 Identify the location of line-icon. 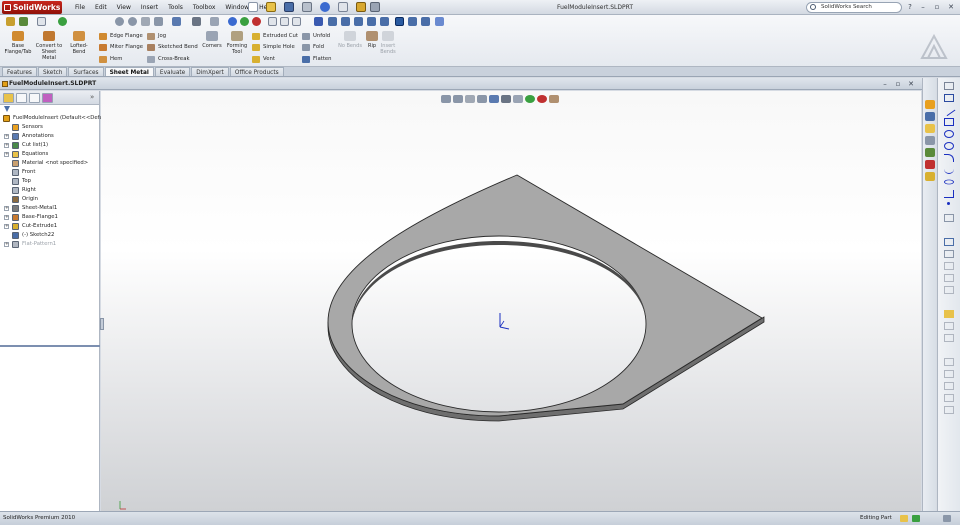
(949, 110).